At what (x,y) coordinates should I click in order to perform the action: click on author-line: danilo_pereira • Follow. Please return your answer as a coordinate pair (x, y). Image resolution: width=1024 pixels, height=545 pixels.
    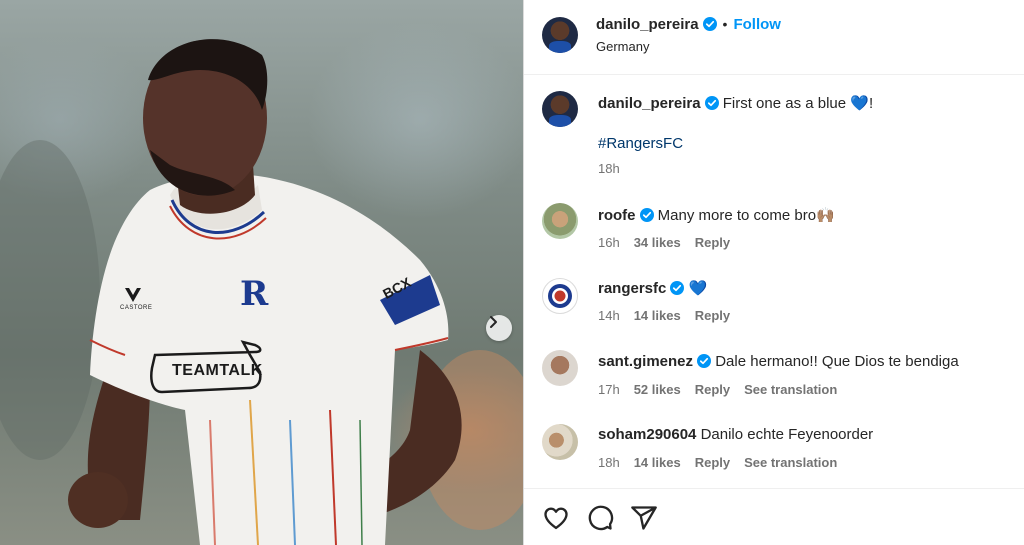
    Looking at the image, I should click on (688, 25).